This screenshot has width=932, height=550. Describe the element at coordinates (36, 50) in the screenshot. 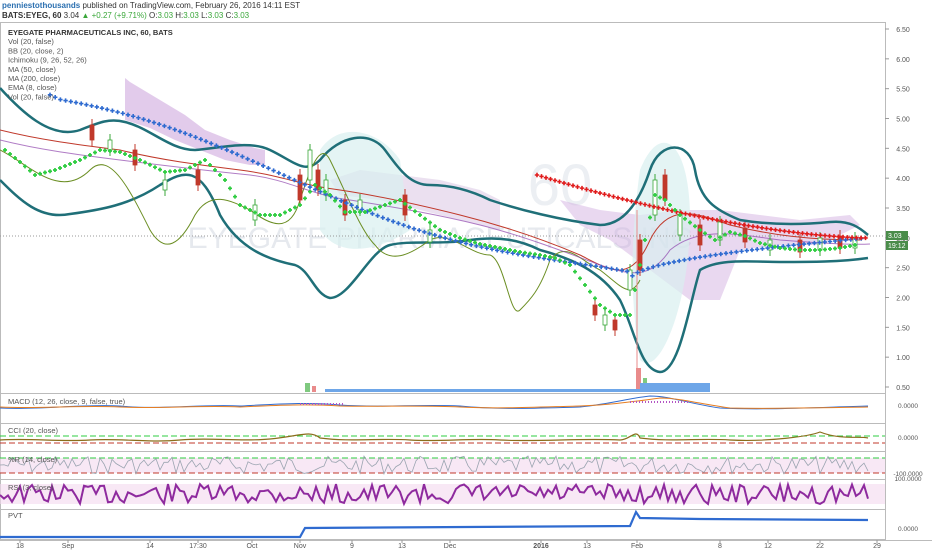

I see `legend-item: BB (20, close, 2)` at that location.